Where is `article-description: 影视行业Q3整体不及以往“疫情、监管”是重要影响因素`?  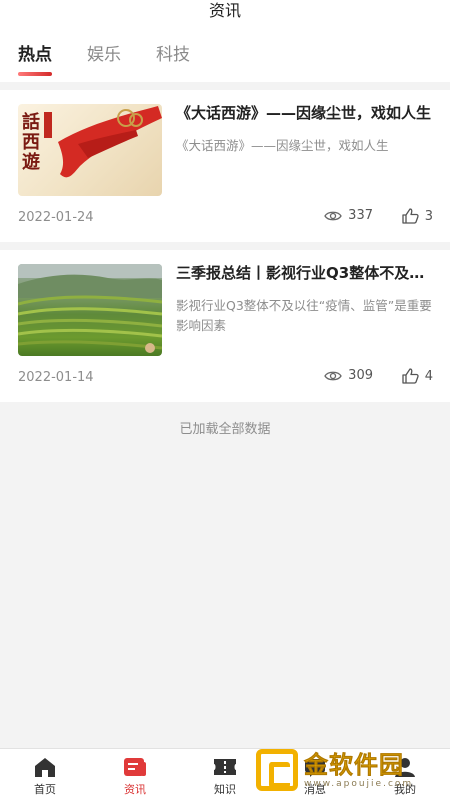 article-description: 影视行业Q3整体不及以往“疫情、监管”是重要影响因素 is located at coordinates (304, 315).